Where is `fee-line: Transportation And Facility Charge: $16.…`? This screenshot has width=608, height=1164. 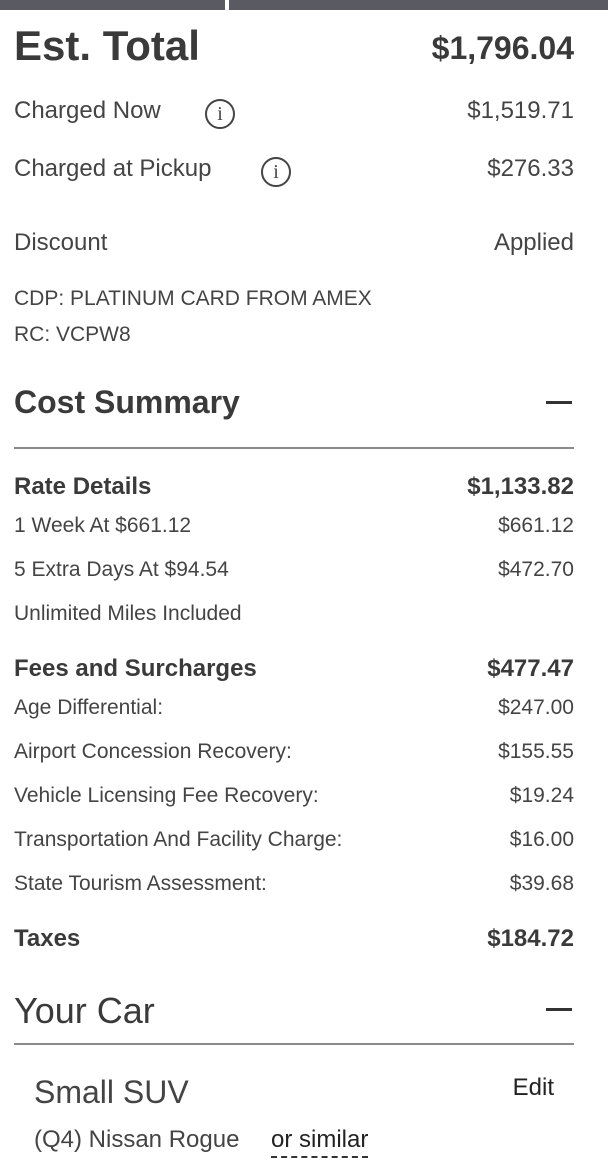 fee-line: Transportation And Facility Charge: $16.… is located at coordinates (294, 841).